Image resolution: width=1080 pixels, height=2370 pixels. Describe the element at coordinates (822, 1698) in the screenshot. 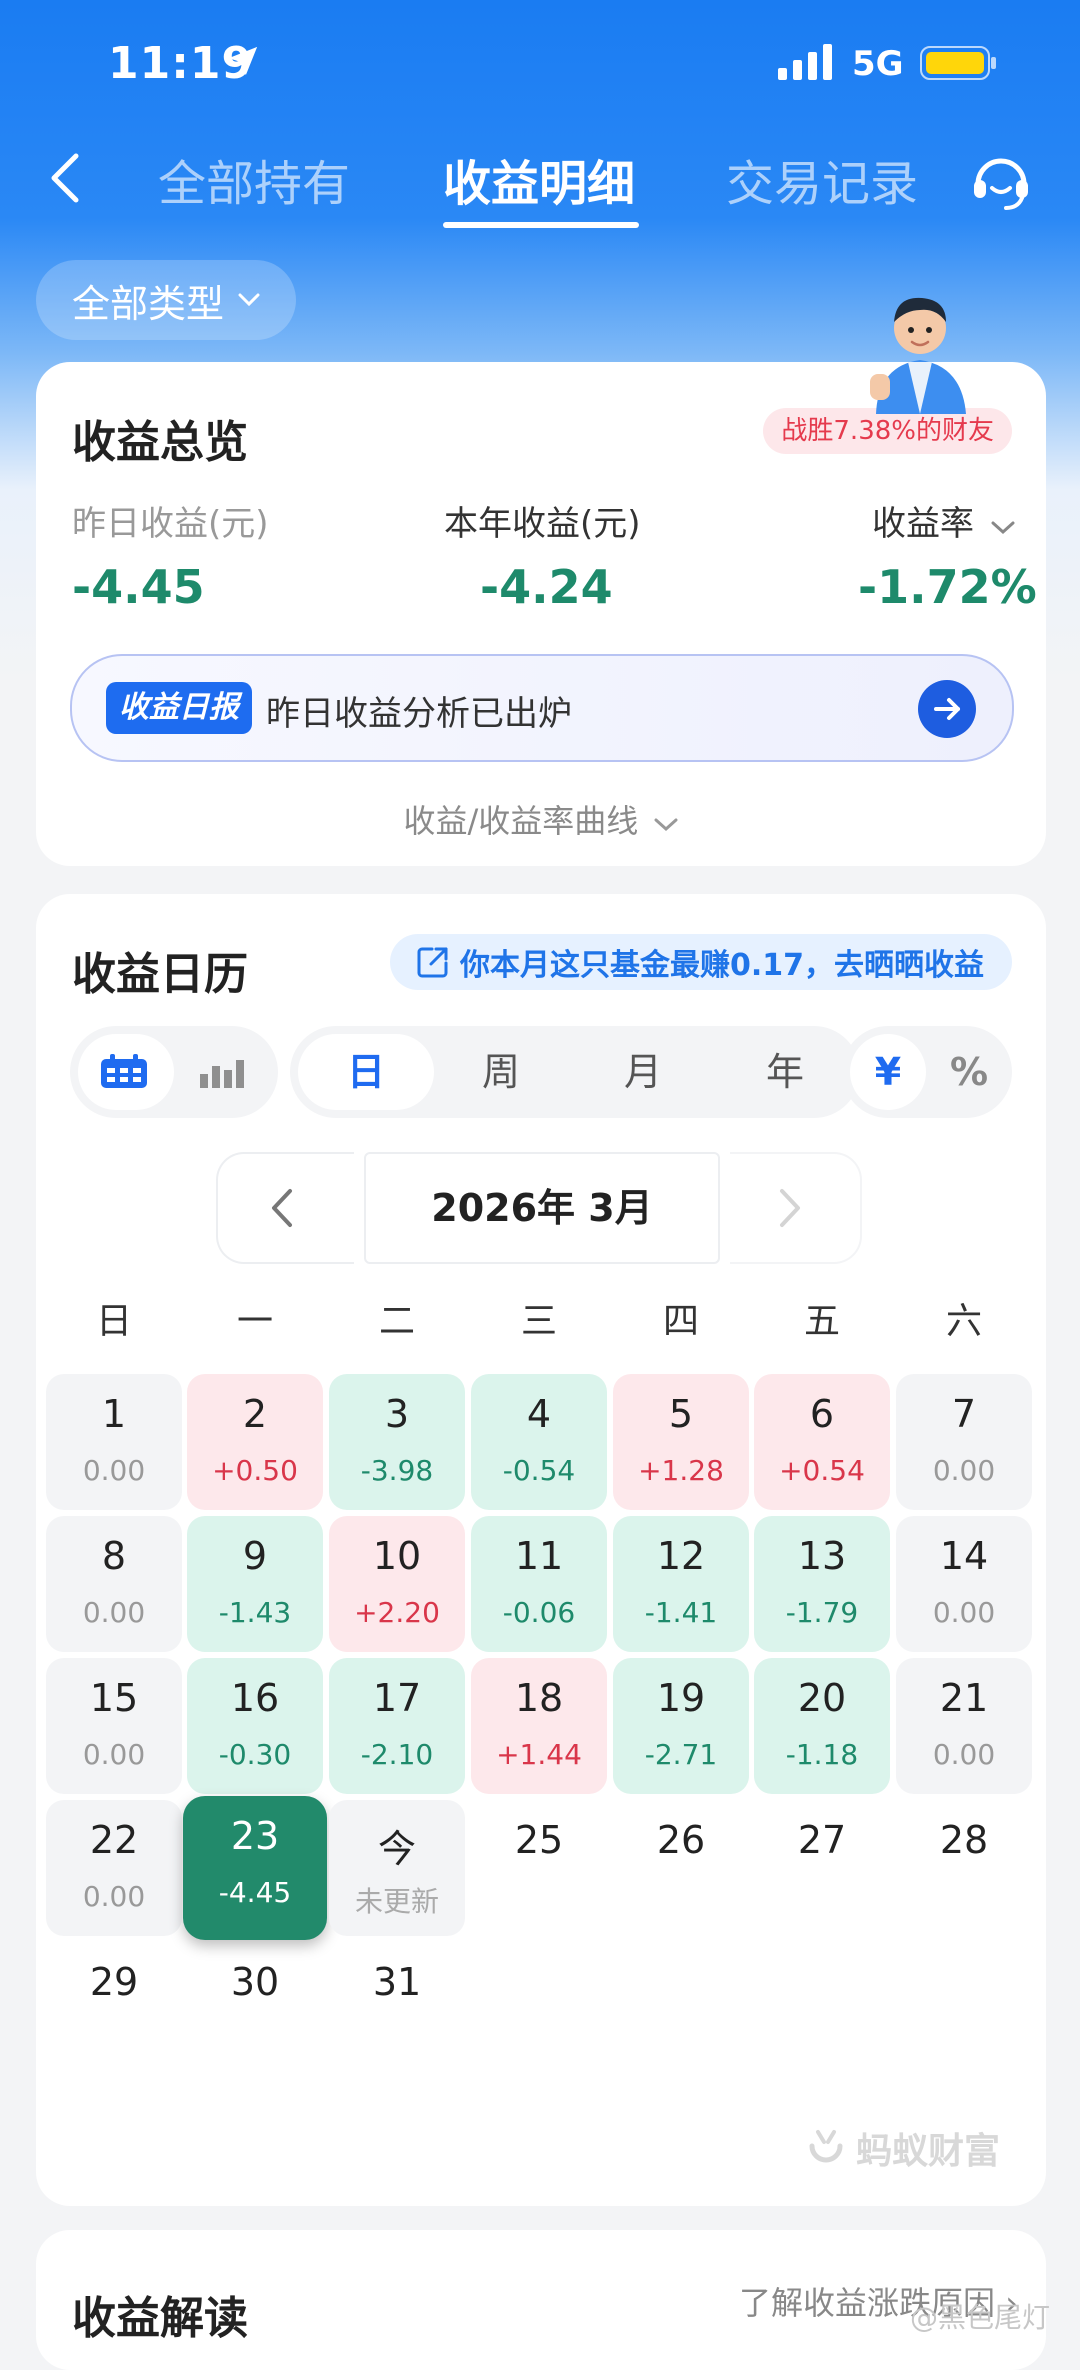

I see `day-number: 20` at that location.